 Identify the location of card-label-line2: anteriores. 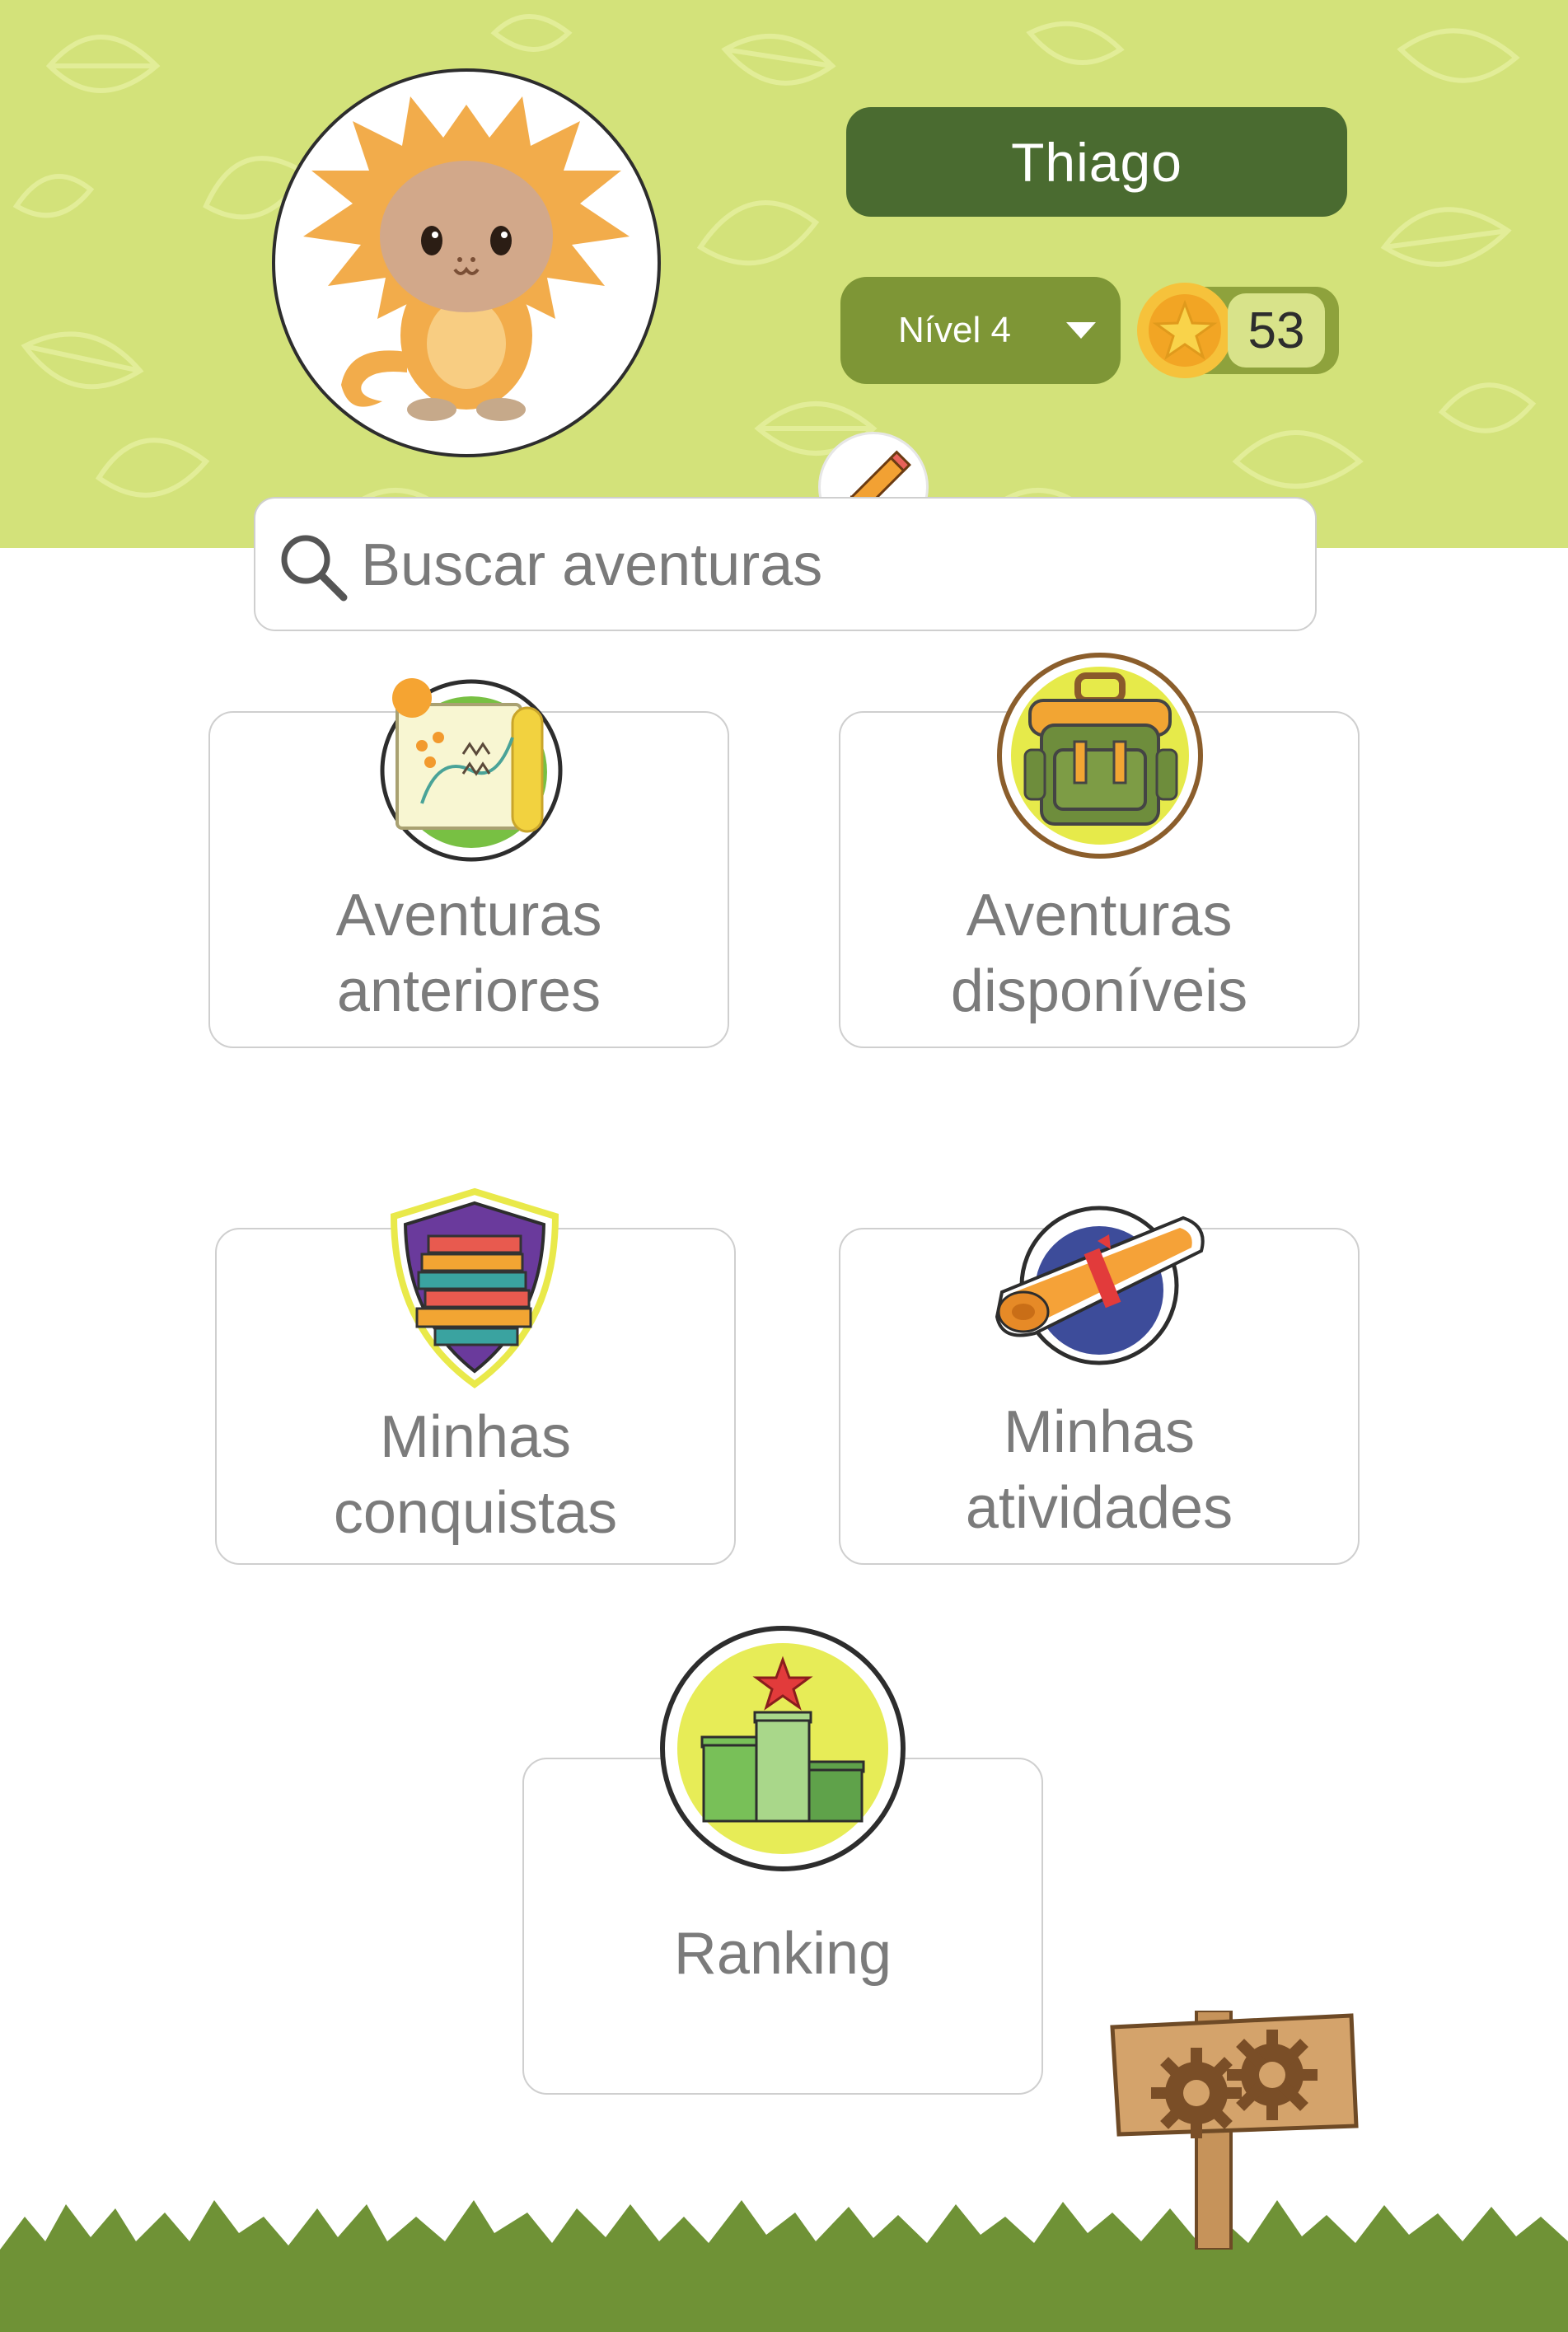
(469, 991).